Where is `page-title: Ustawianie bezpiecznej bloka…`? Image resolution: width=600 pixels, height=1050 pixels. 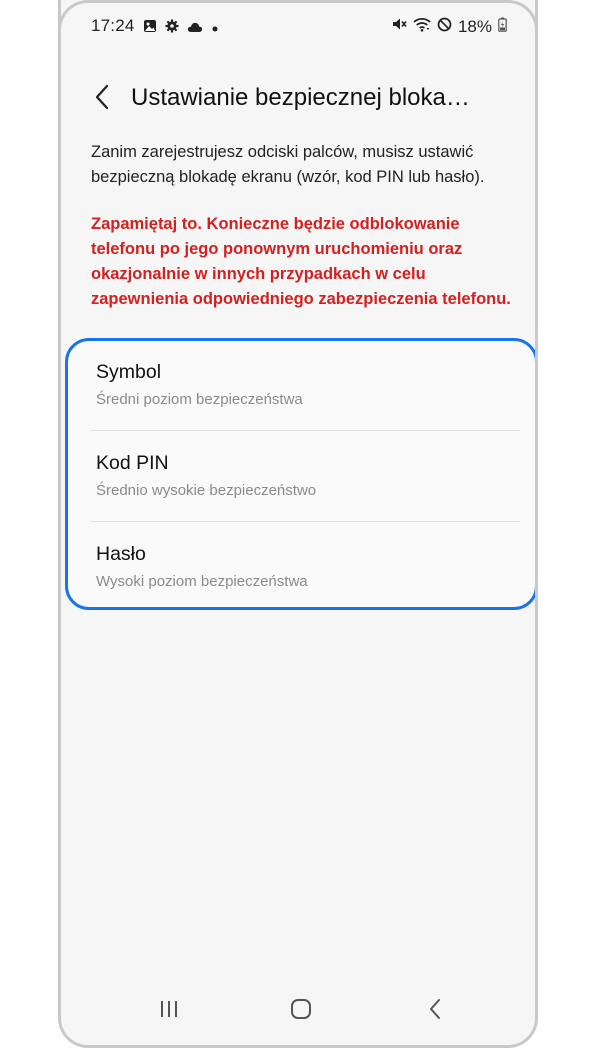 page-title: Ustawianie bezpiecznej bloka… is located at coordinates (300, 97).